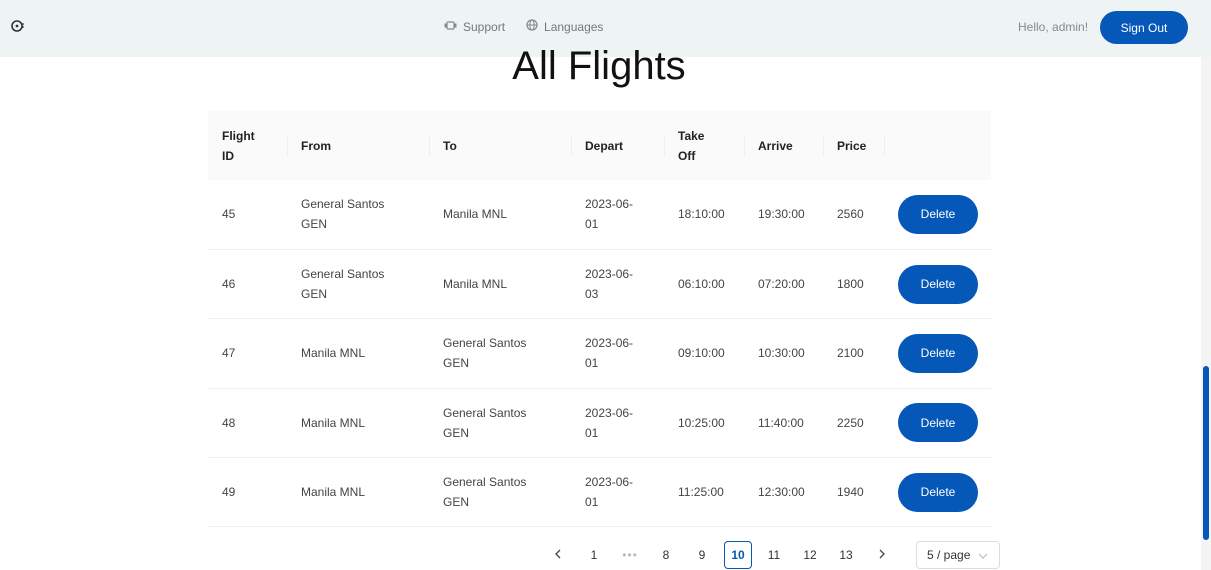 The image size is (1211, 570). I want to click on cell-flight-id: 46, so click(229, 284).